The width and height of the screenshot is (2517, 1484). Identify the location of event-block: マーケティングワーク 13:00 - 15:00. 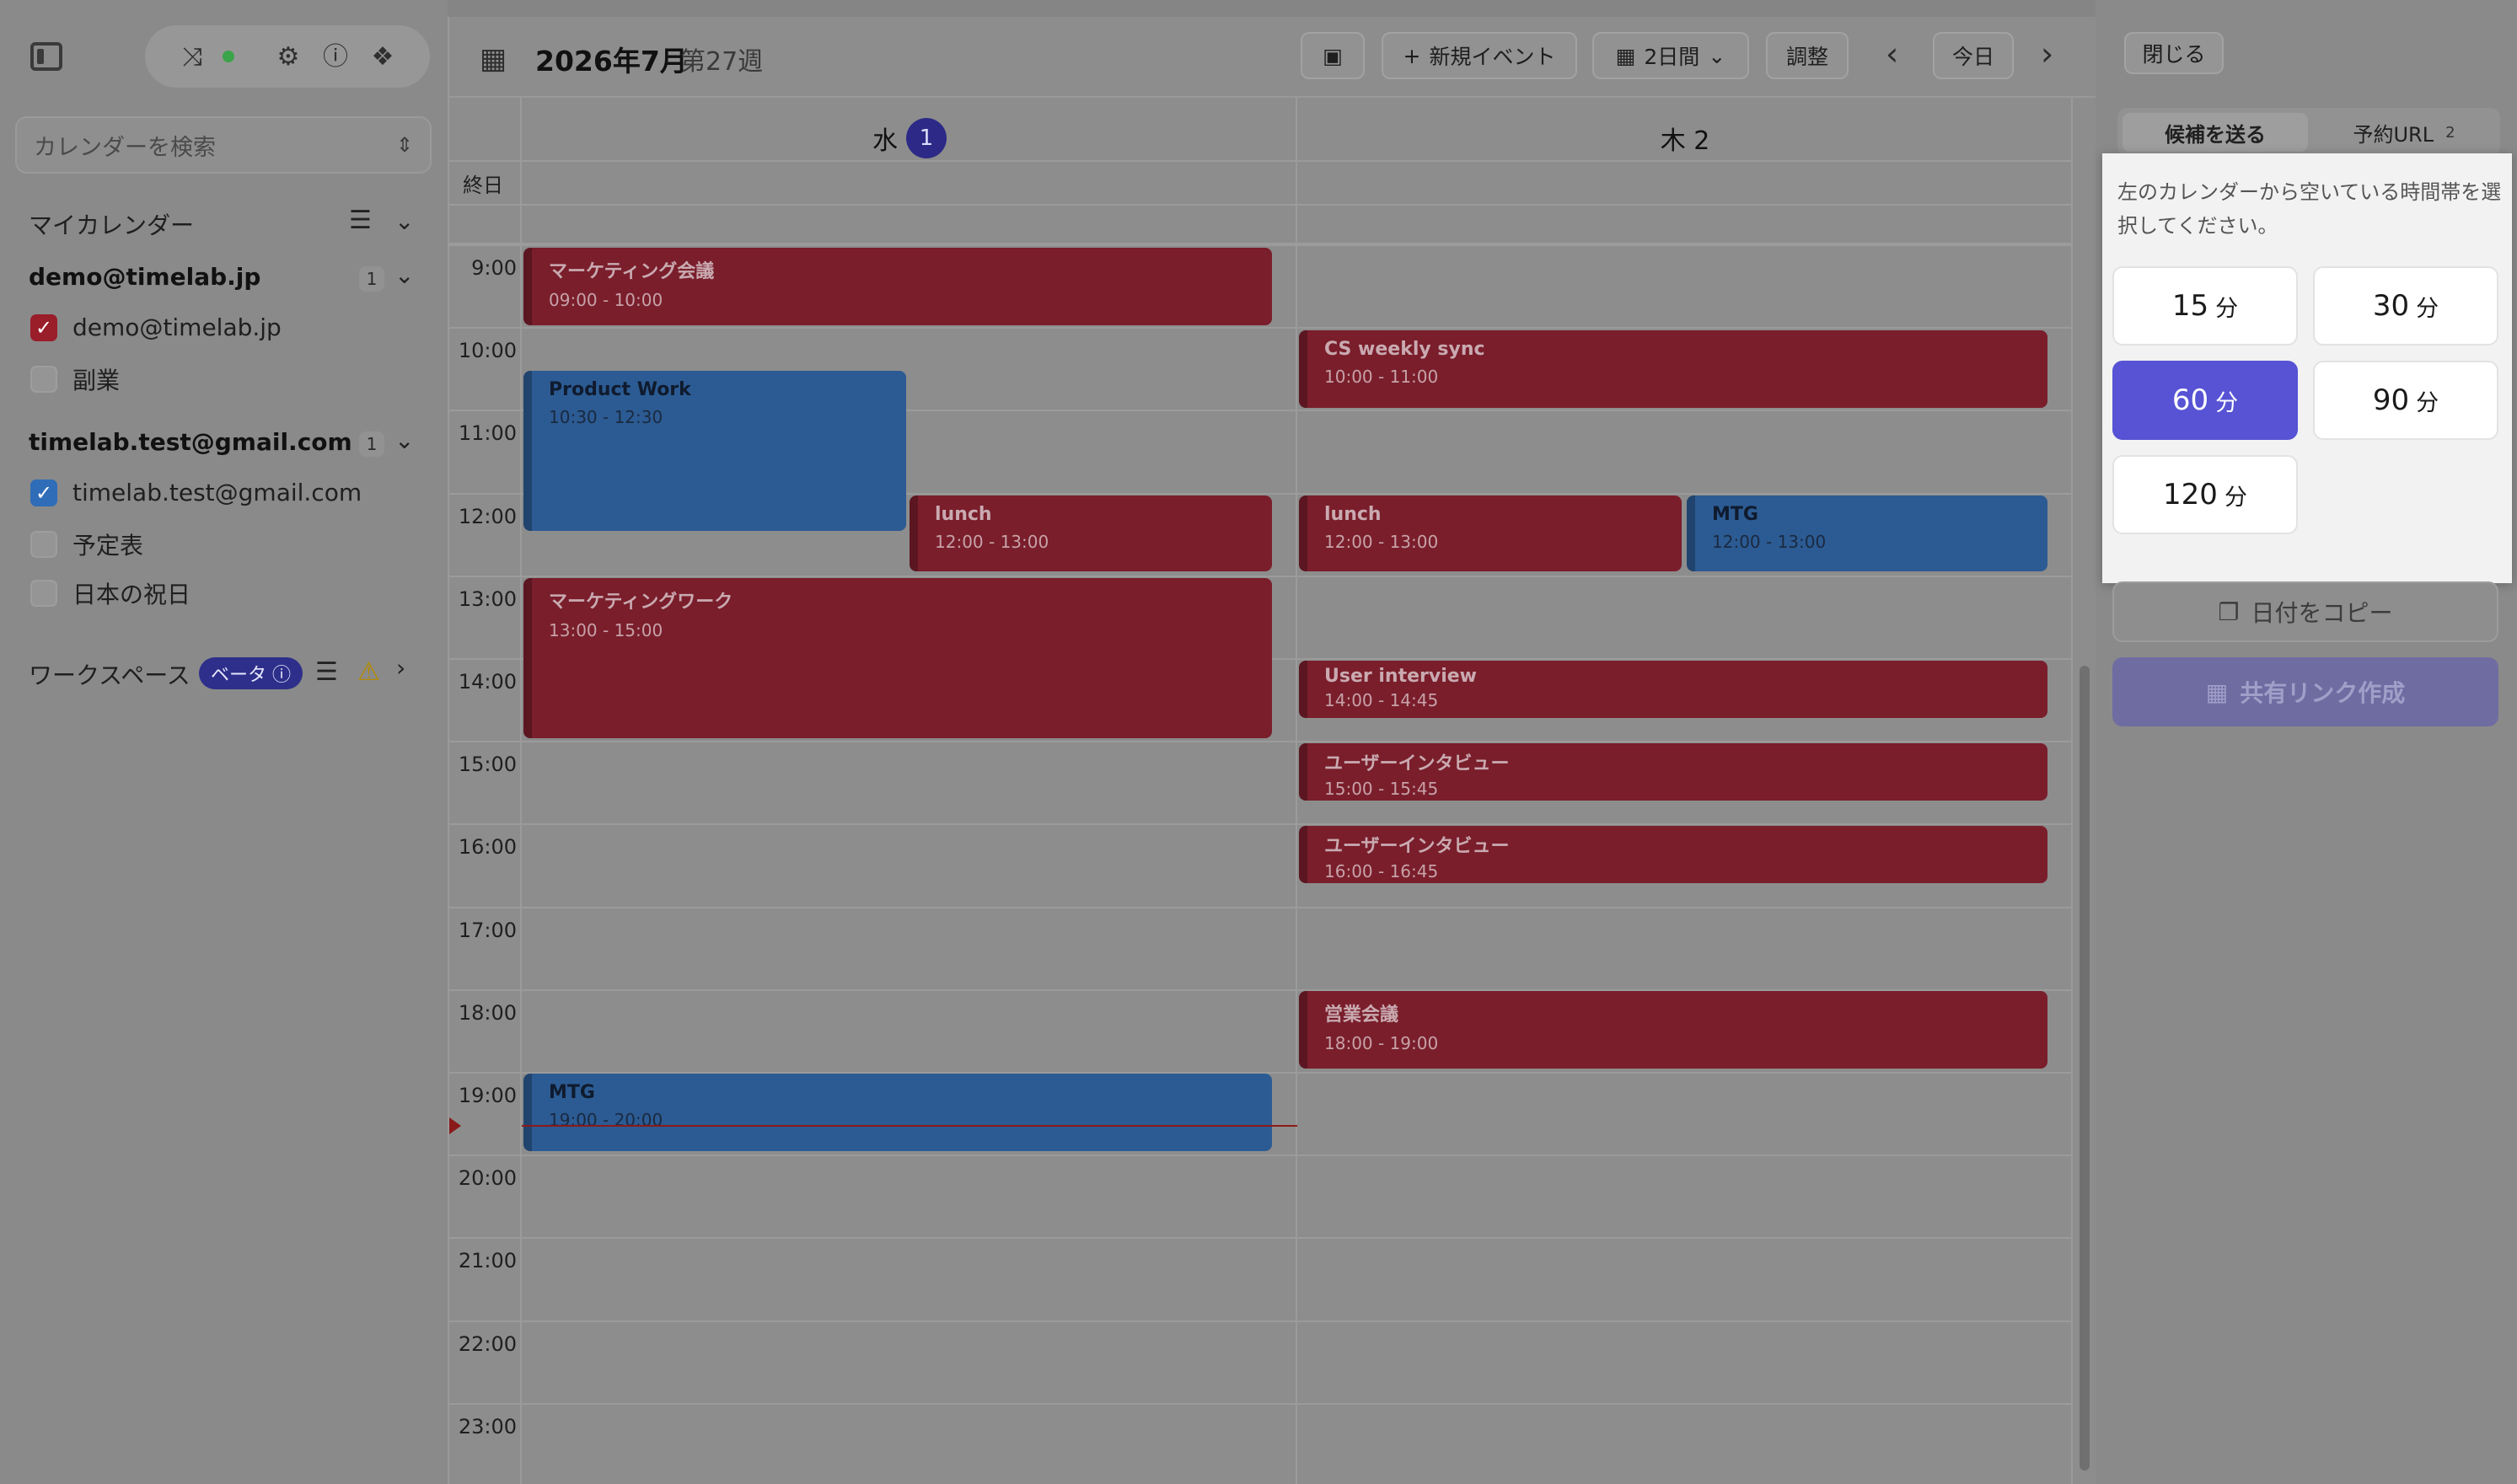
(897, 658).